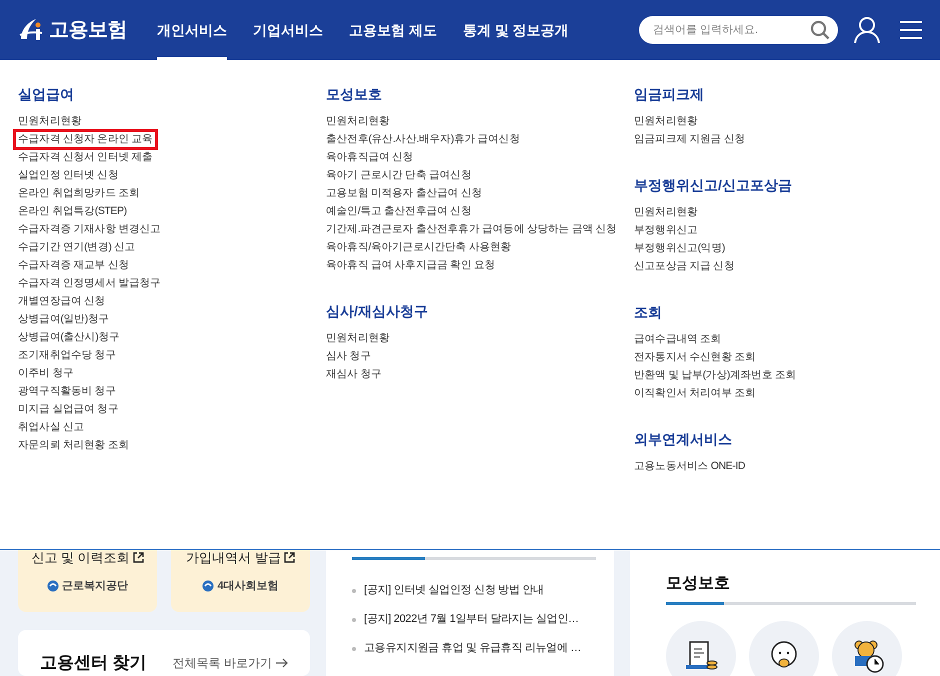 The image size is (940, 676). I want to click on menu-link: 전자통지서 수신현황 조회, so click(695, 357).